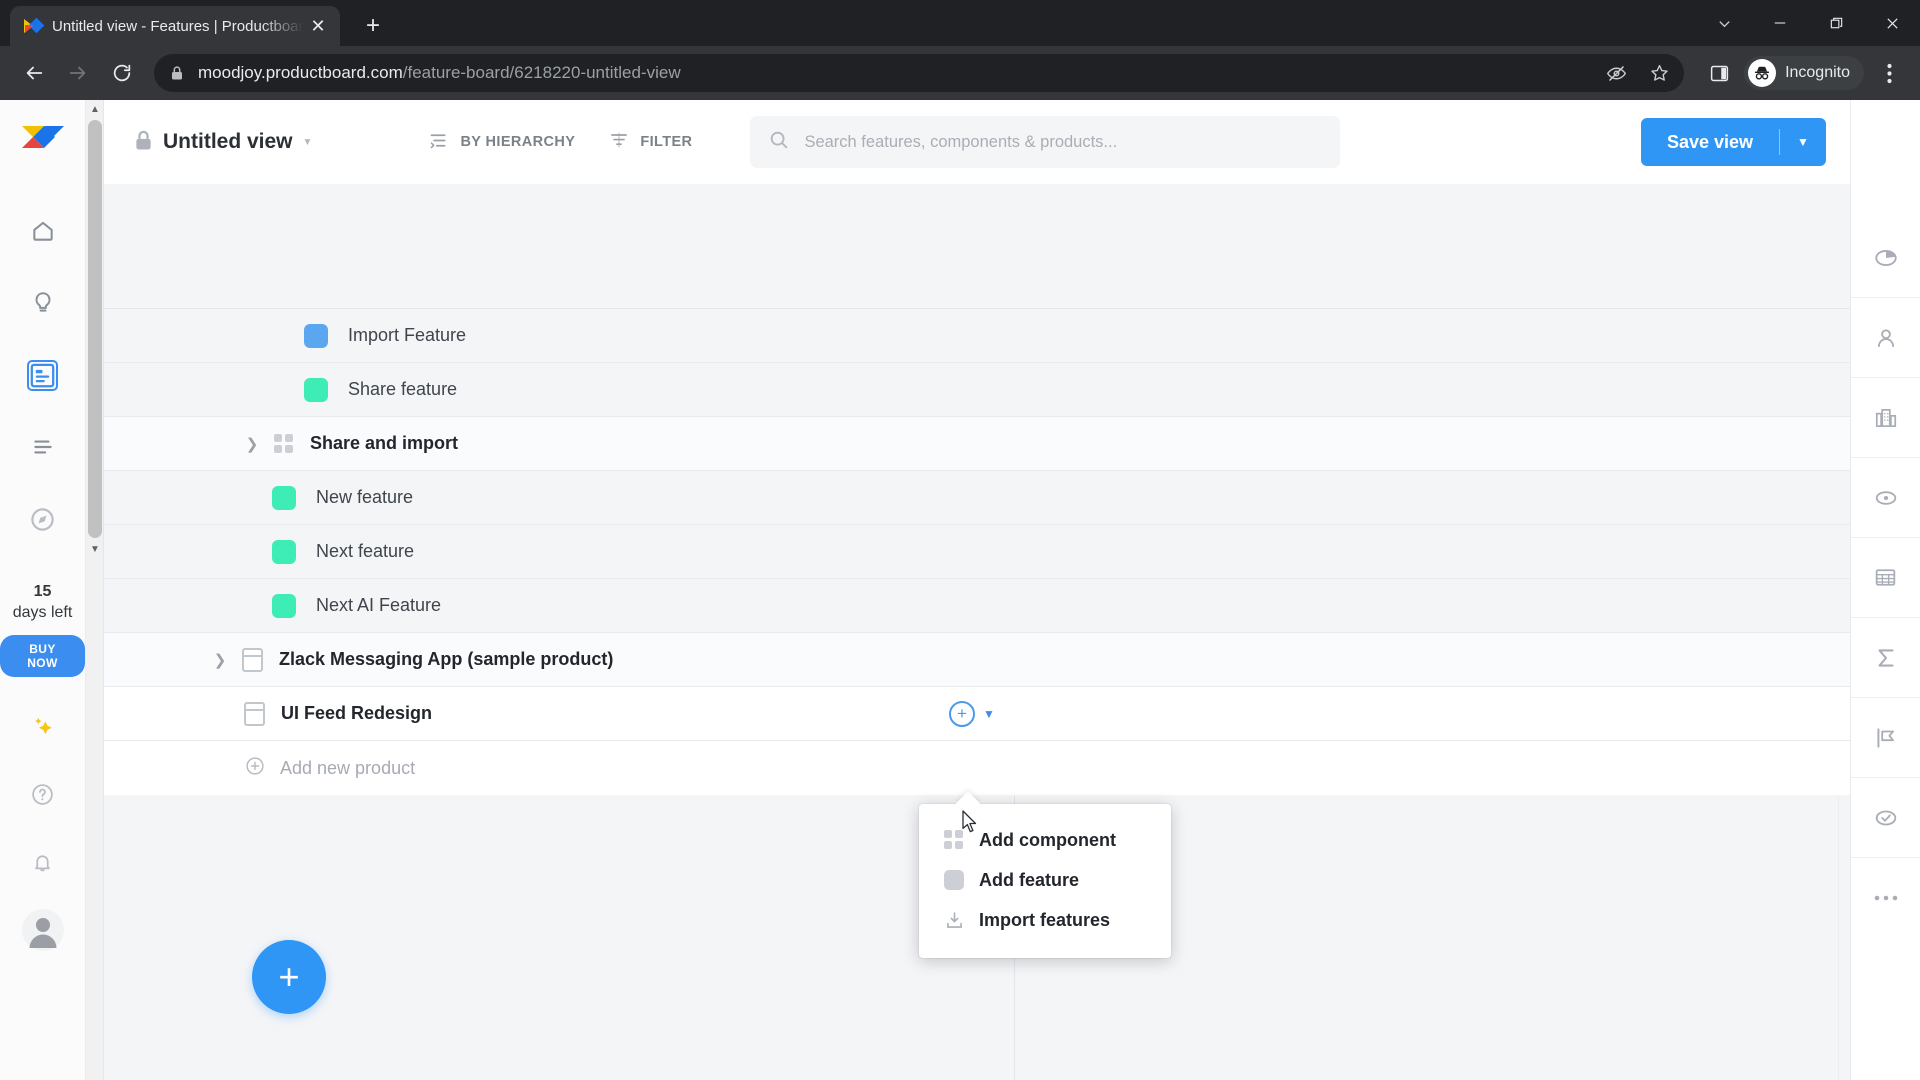 This screenshot has height=1080, width=1920. What do you see at coordinates (977, 768) in the screenshot?
I see `add-new-product-row: Add new product` at bounding box center [977, 768].